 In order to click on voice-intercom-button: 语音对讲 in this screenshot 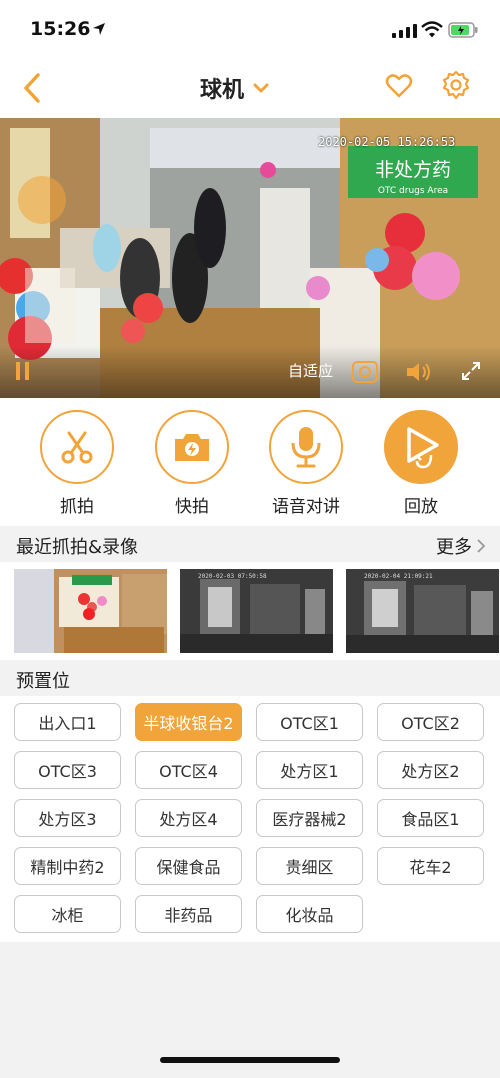, I will do `click(306, 465)`.